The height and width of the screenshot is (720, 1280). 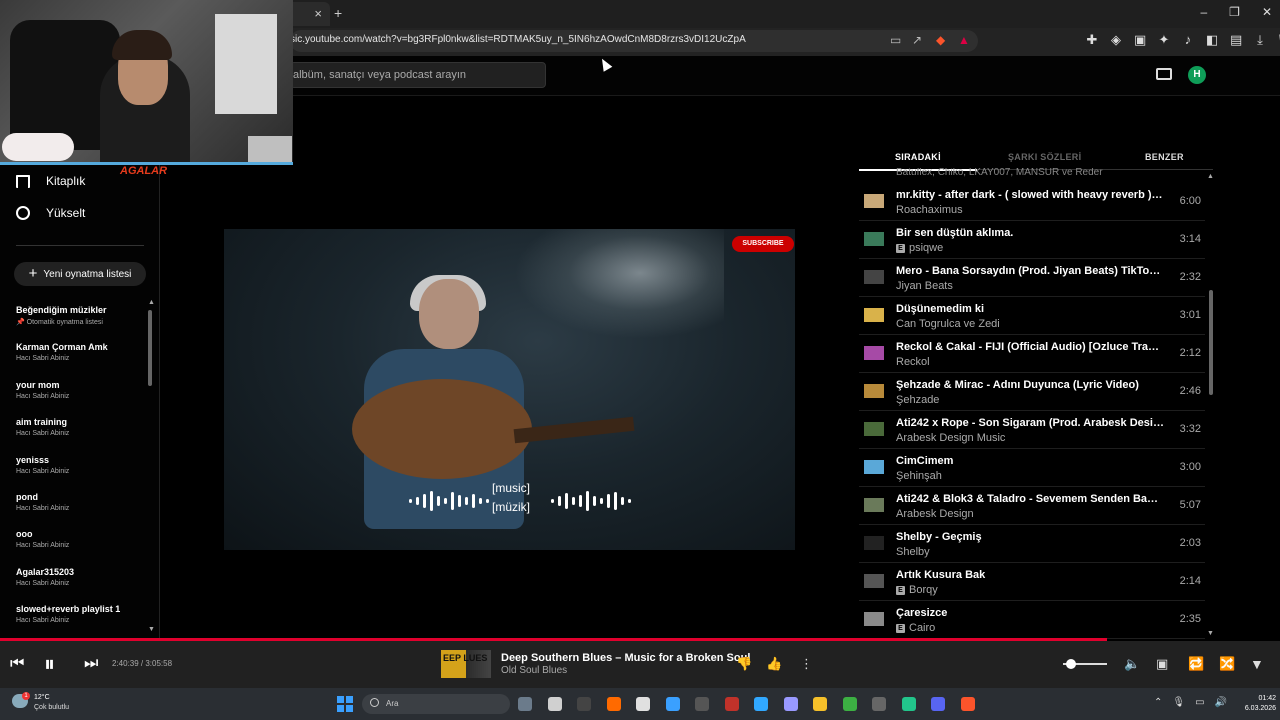 I want to click on sidebar-scrollbar, so click(x=150, y=348).